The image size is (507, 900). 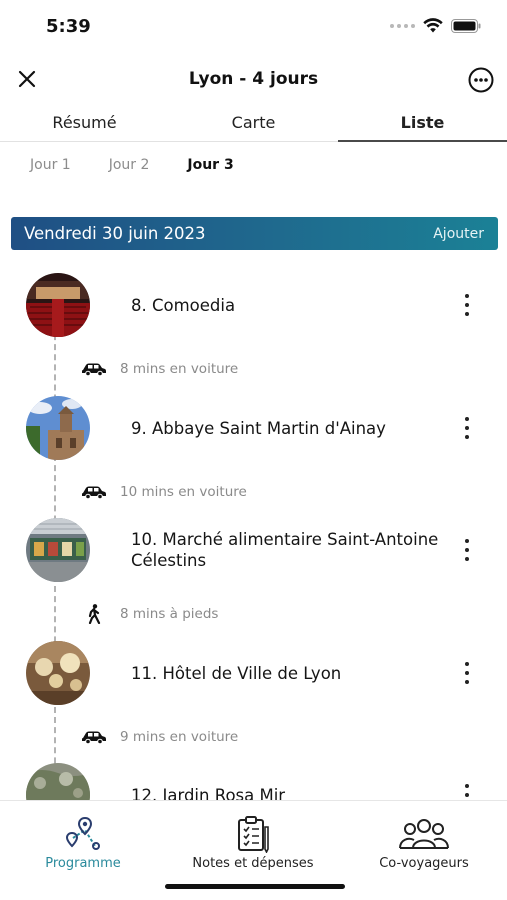 I want to click on transit-duration: 10 mins en voiture, so click(x=183, y=492).